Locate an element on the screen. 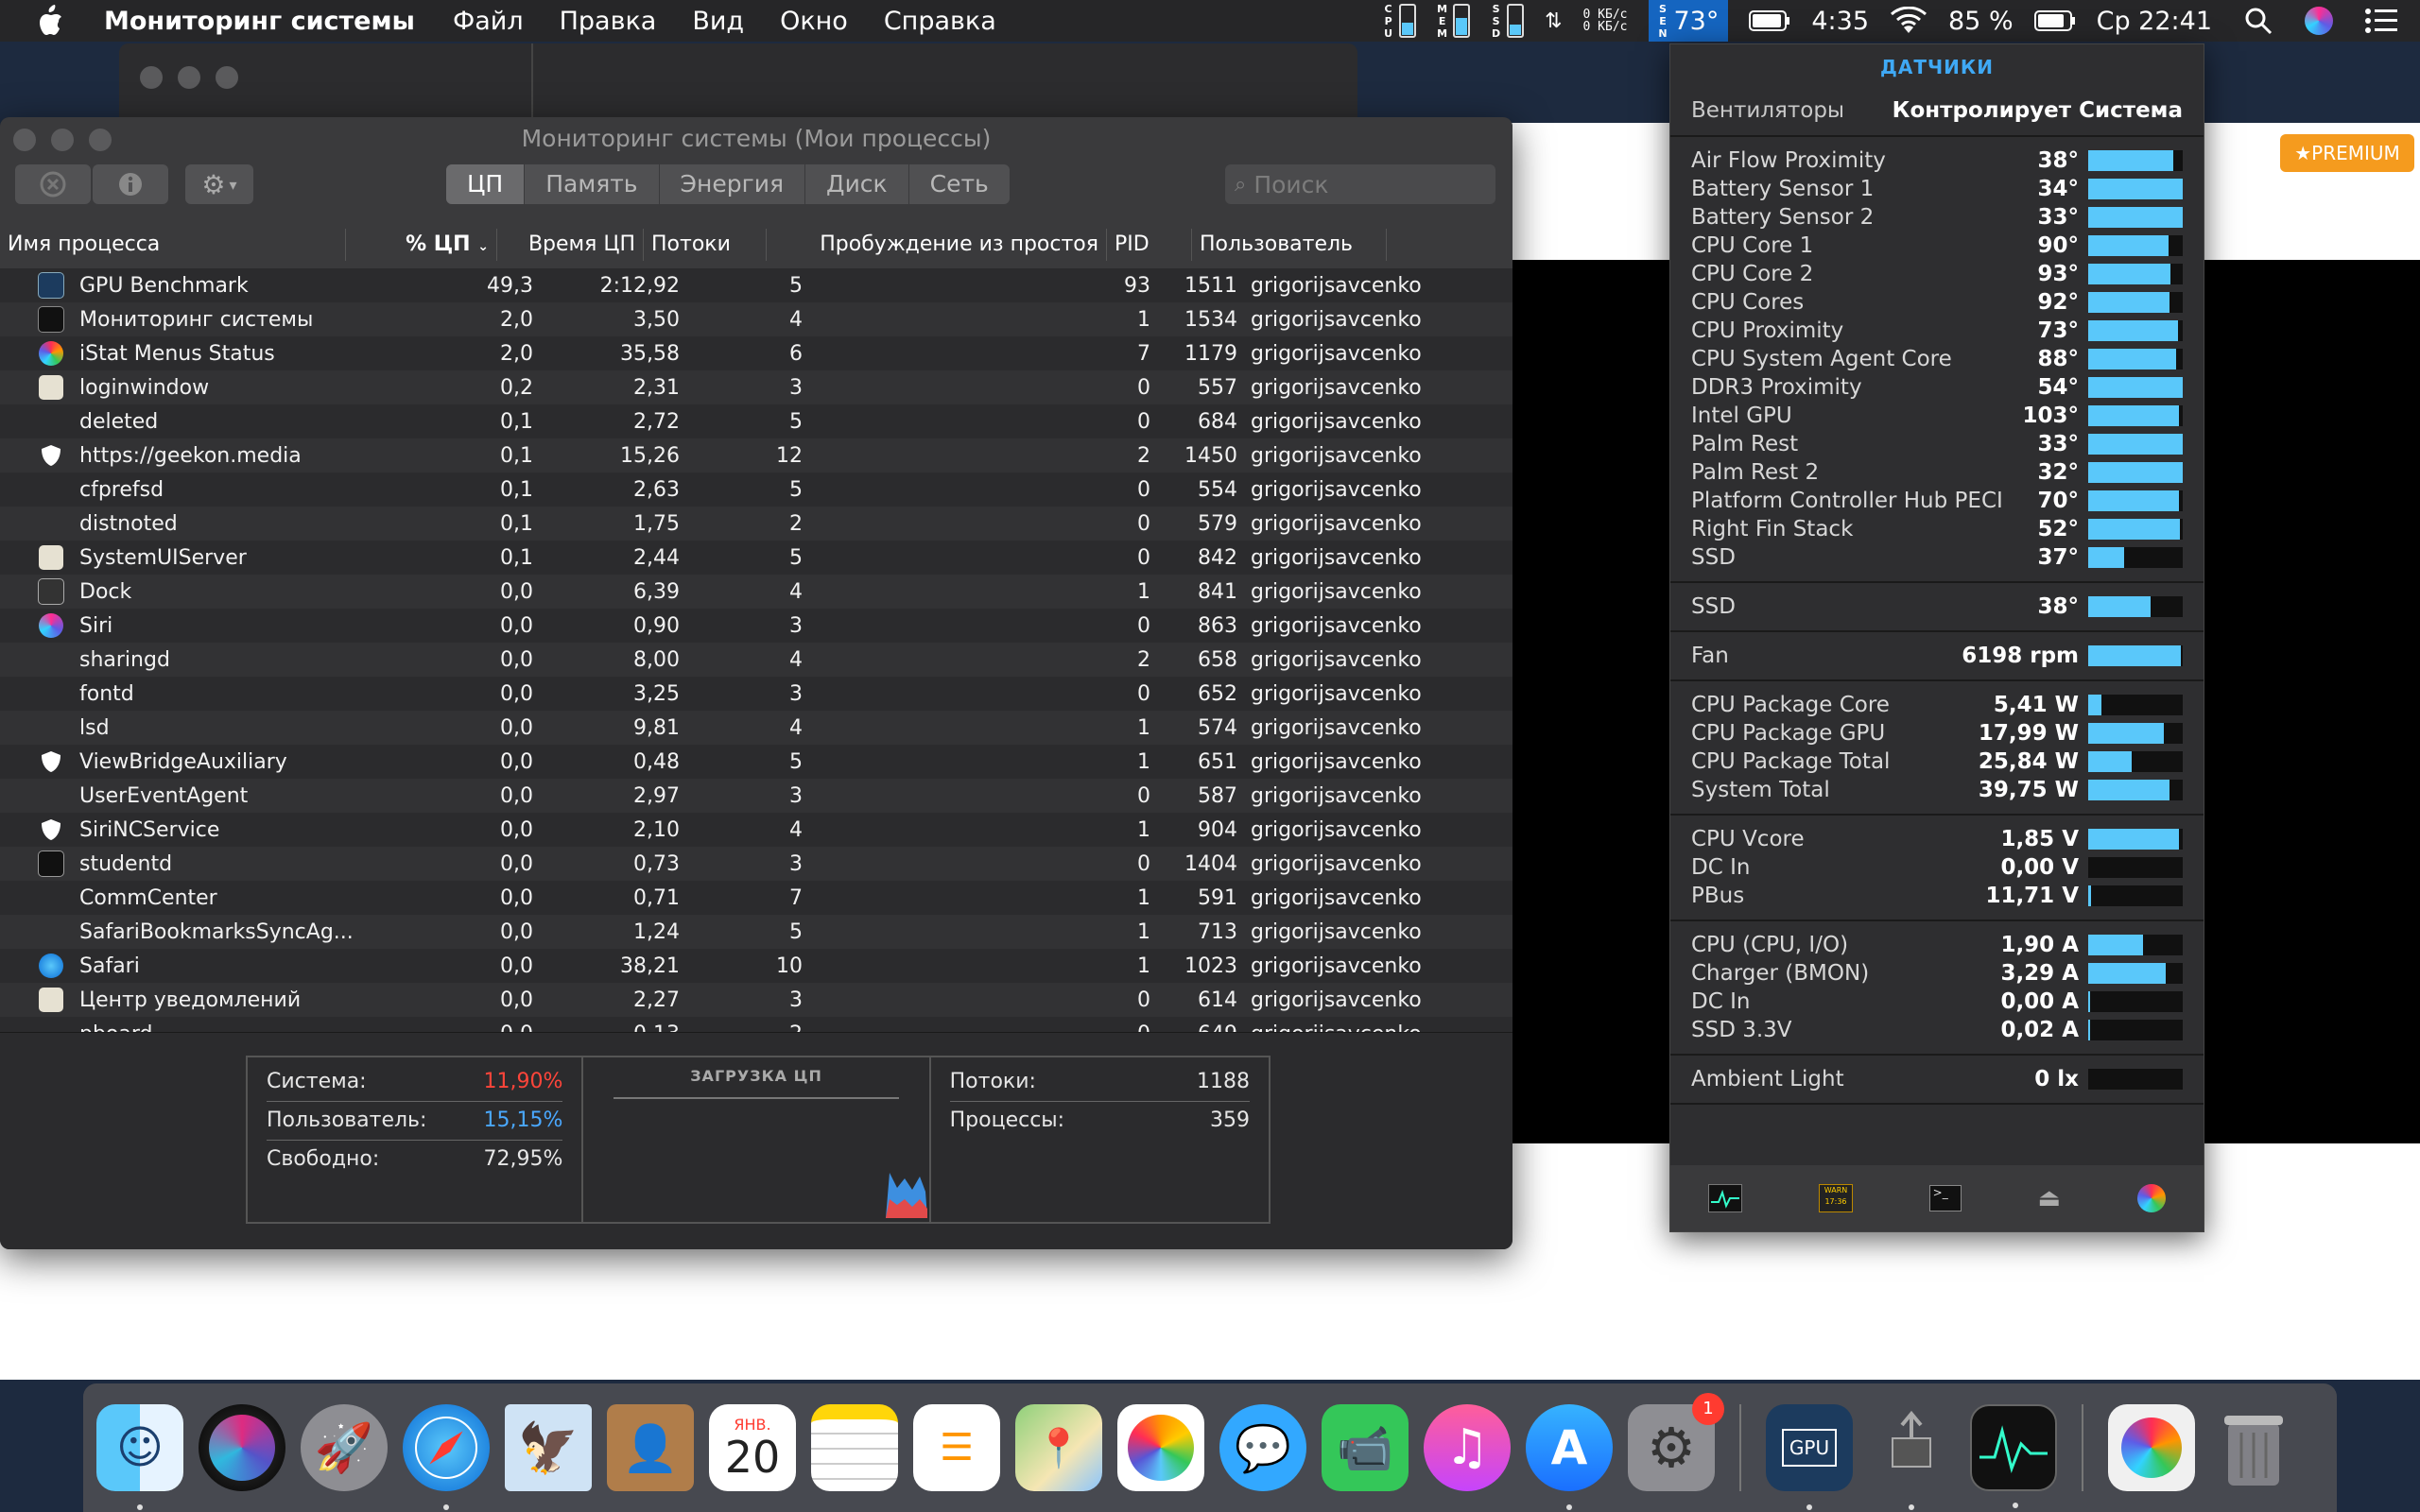  disk-utility-dock-icon is located at coordinates (1911, 1457).